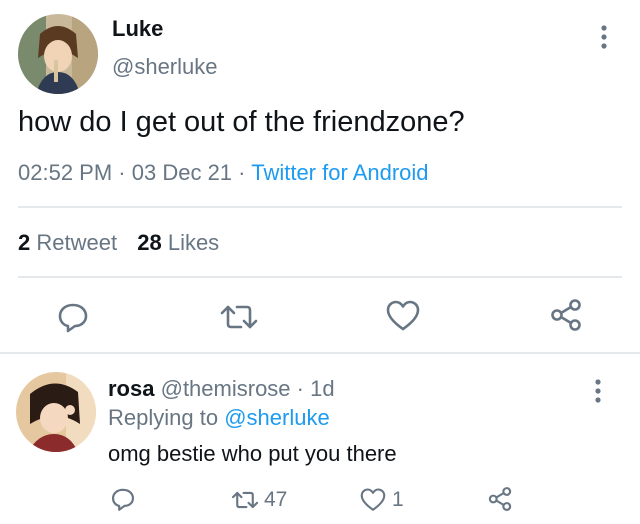 This screenshot has width=640, height=524. Describe the element at coordinates (241, 122) in the screenshot. I see `tweet-text: how do I get out of the friendzone?` at that location.